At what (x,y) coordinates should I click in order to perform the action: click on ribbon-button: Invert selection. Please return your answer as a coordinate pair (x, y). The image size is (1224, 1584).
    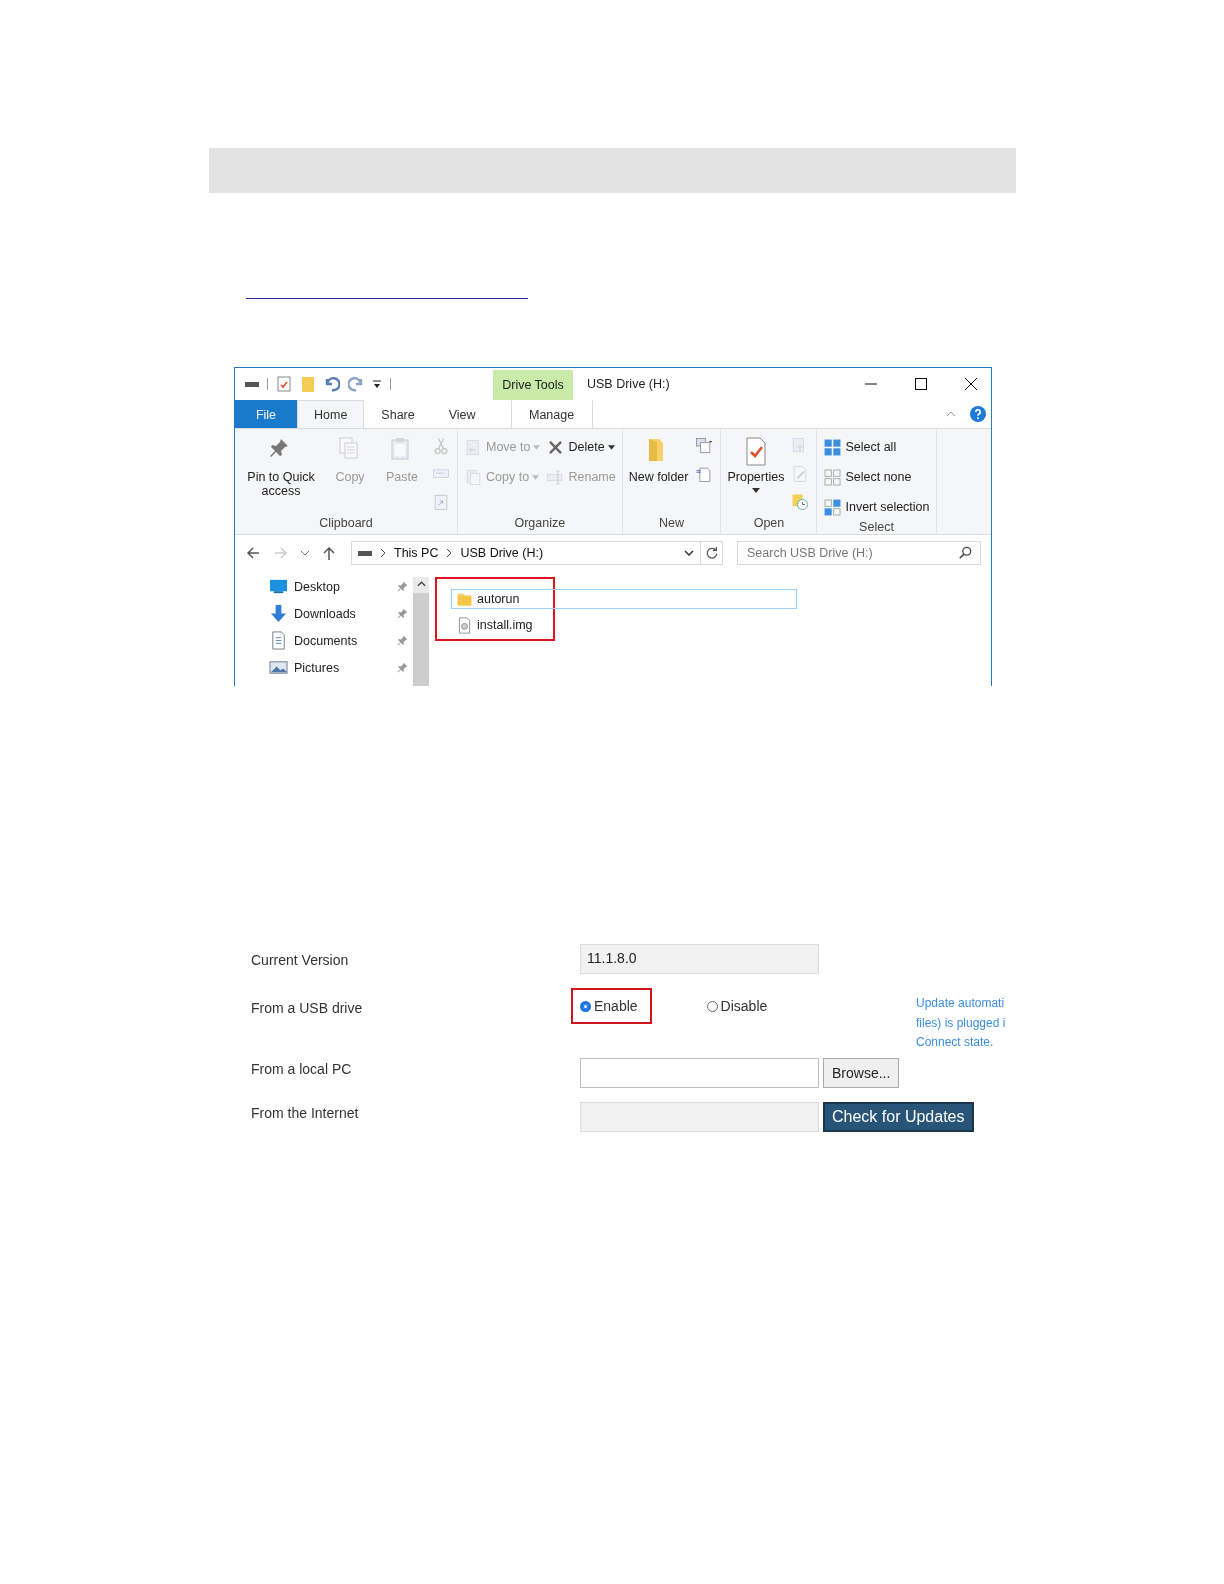
    Looking at the image, I should click on (876, 507).